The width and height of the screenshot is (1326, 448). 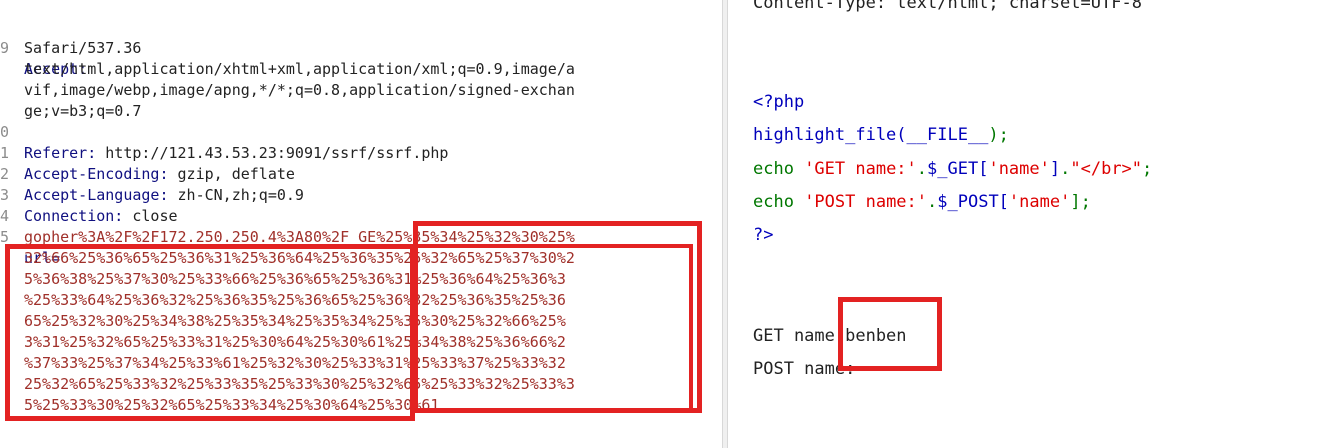 I want to click on header-value: Safari/537.36, so click(x=83, y=48).